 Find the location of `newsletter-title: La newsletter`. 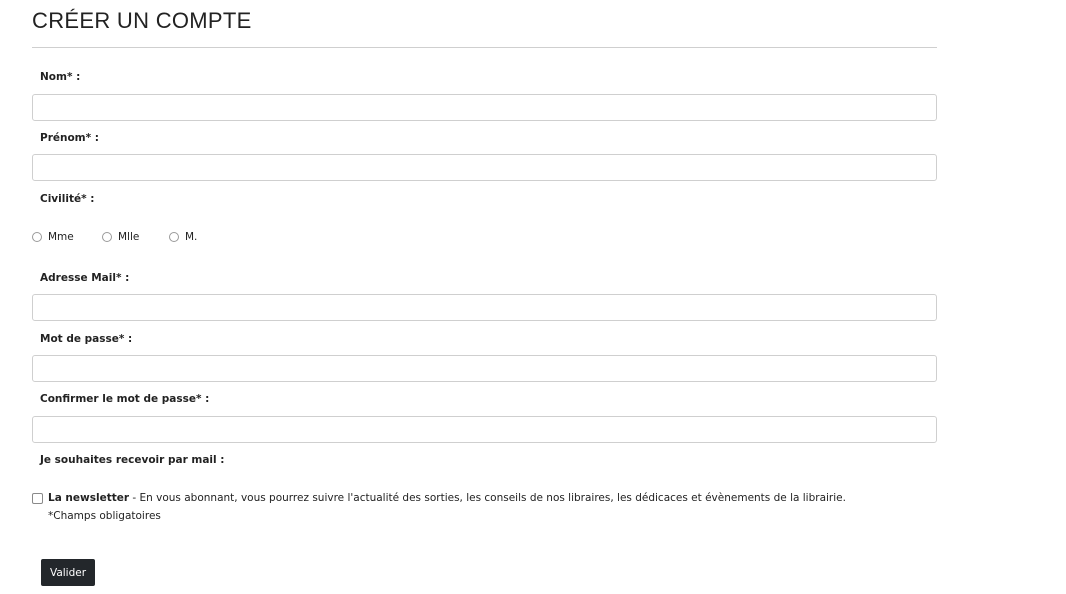

newsletter-title: La newsletter is located at coordinates (89, 498).